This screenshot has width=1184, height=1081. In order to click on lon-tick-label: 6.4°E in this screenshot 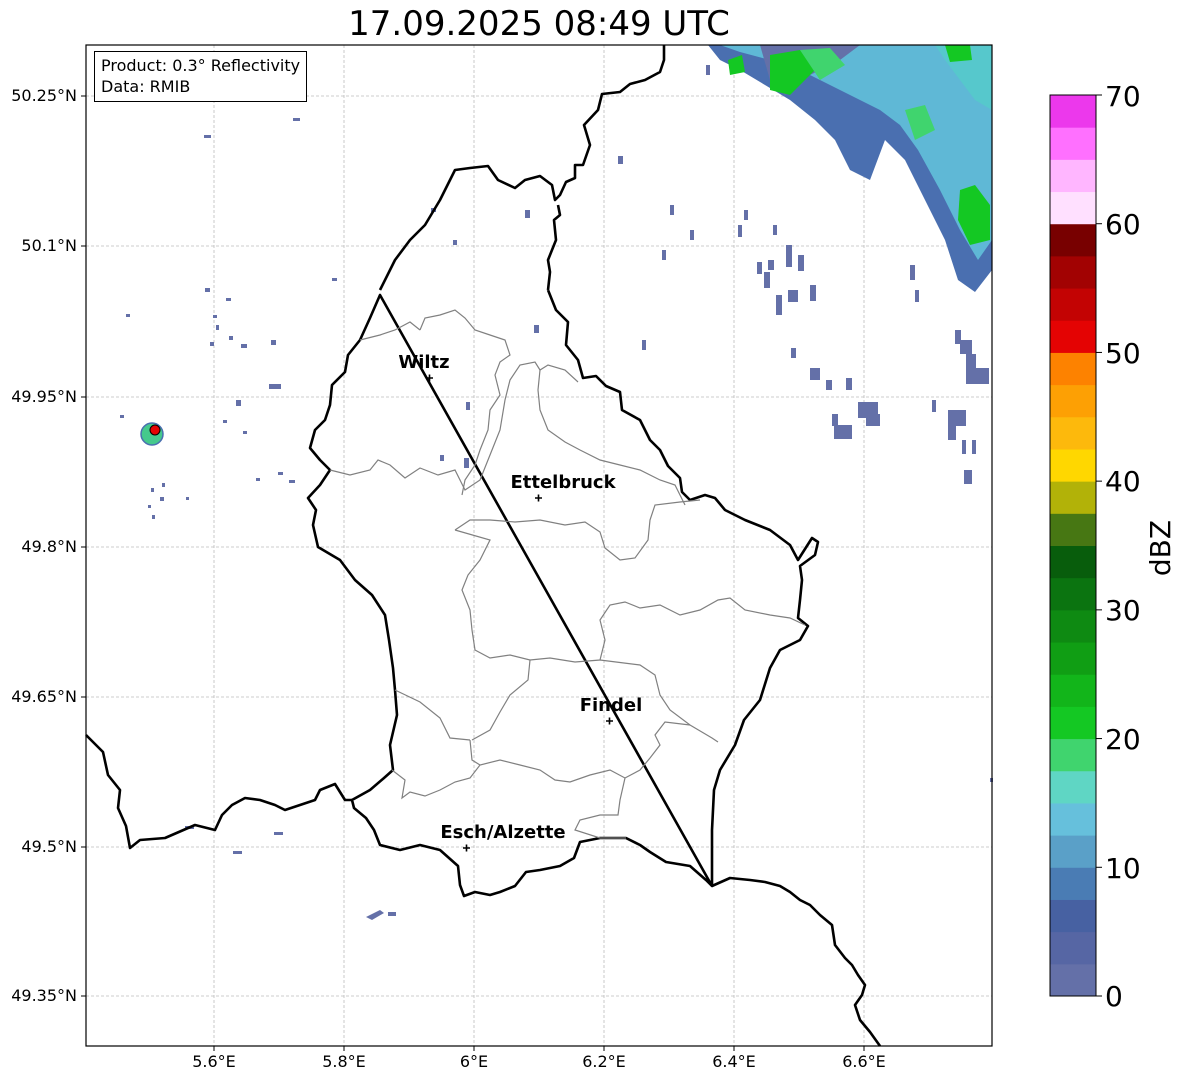, I will do `click(734, 1061)`.